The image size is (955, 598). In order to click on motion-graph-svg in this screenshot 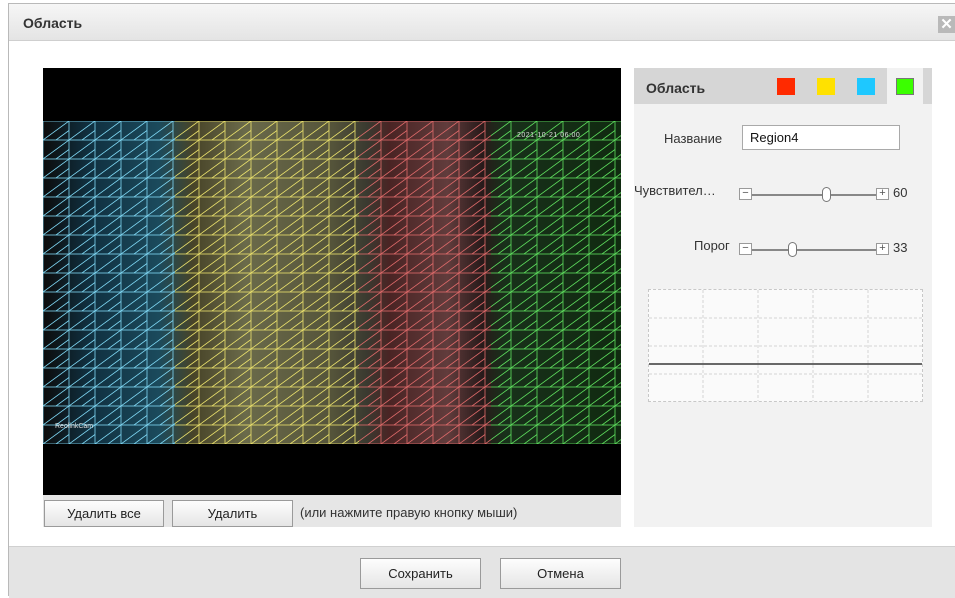, I will do `click(785, 345)`.